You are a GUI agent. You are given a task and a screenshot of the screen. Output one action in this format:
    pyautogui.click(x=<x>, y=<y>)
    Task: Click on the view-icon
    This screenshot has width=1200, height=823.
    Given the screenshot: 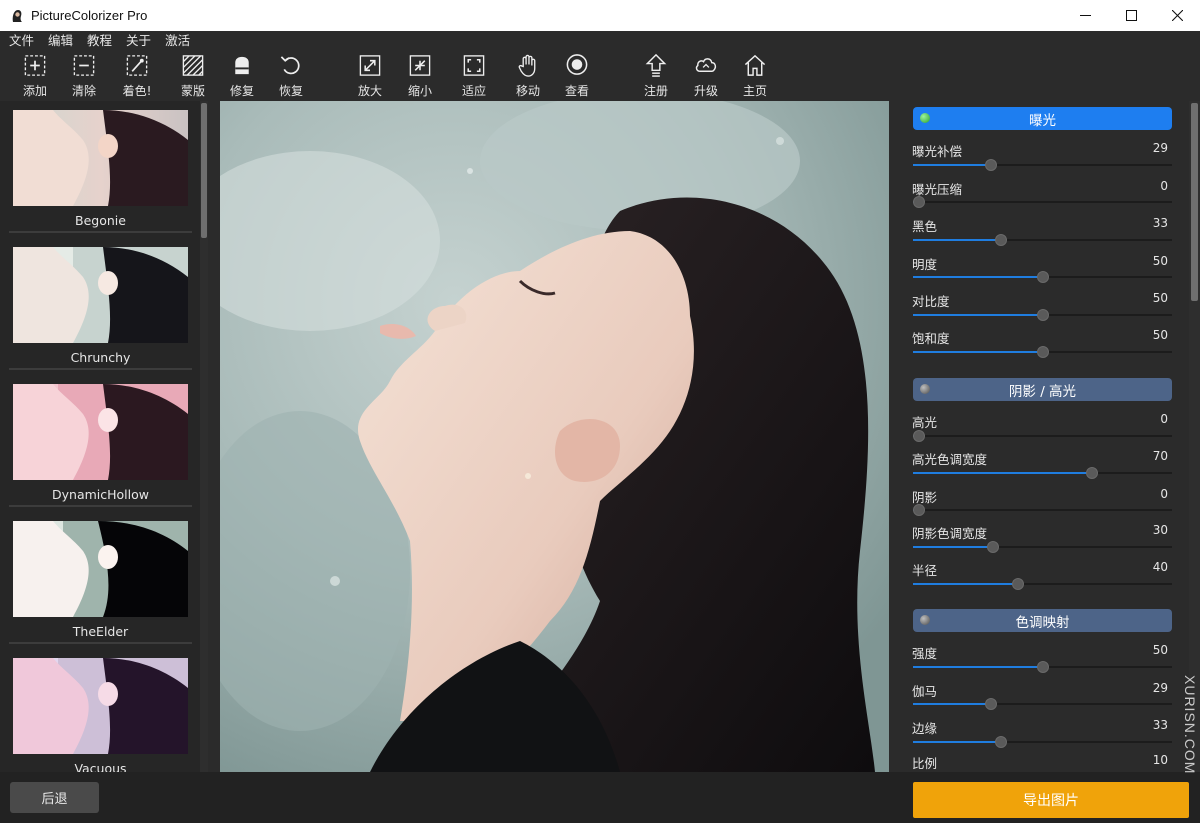 What is the action you would take?
    pyautogui.click(x=577, y=64)
    